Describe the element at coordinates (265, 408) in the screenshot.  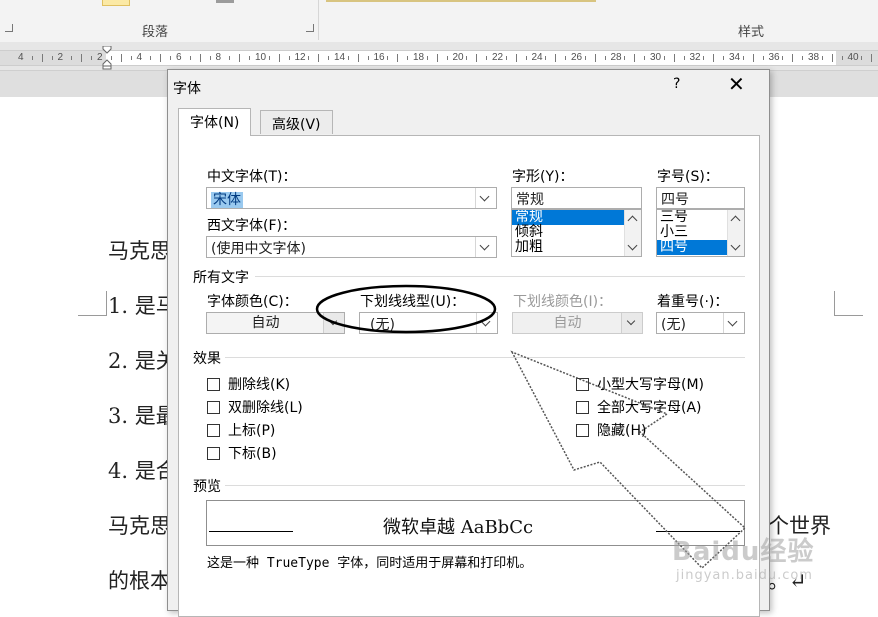
I see `checkbox-label: 双删除线(L)` at that location.